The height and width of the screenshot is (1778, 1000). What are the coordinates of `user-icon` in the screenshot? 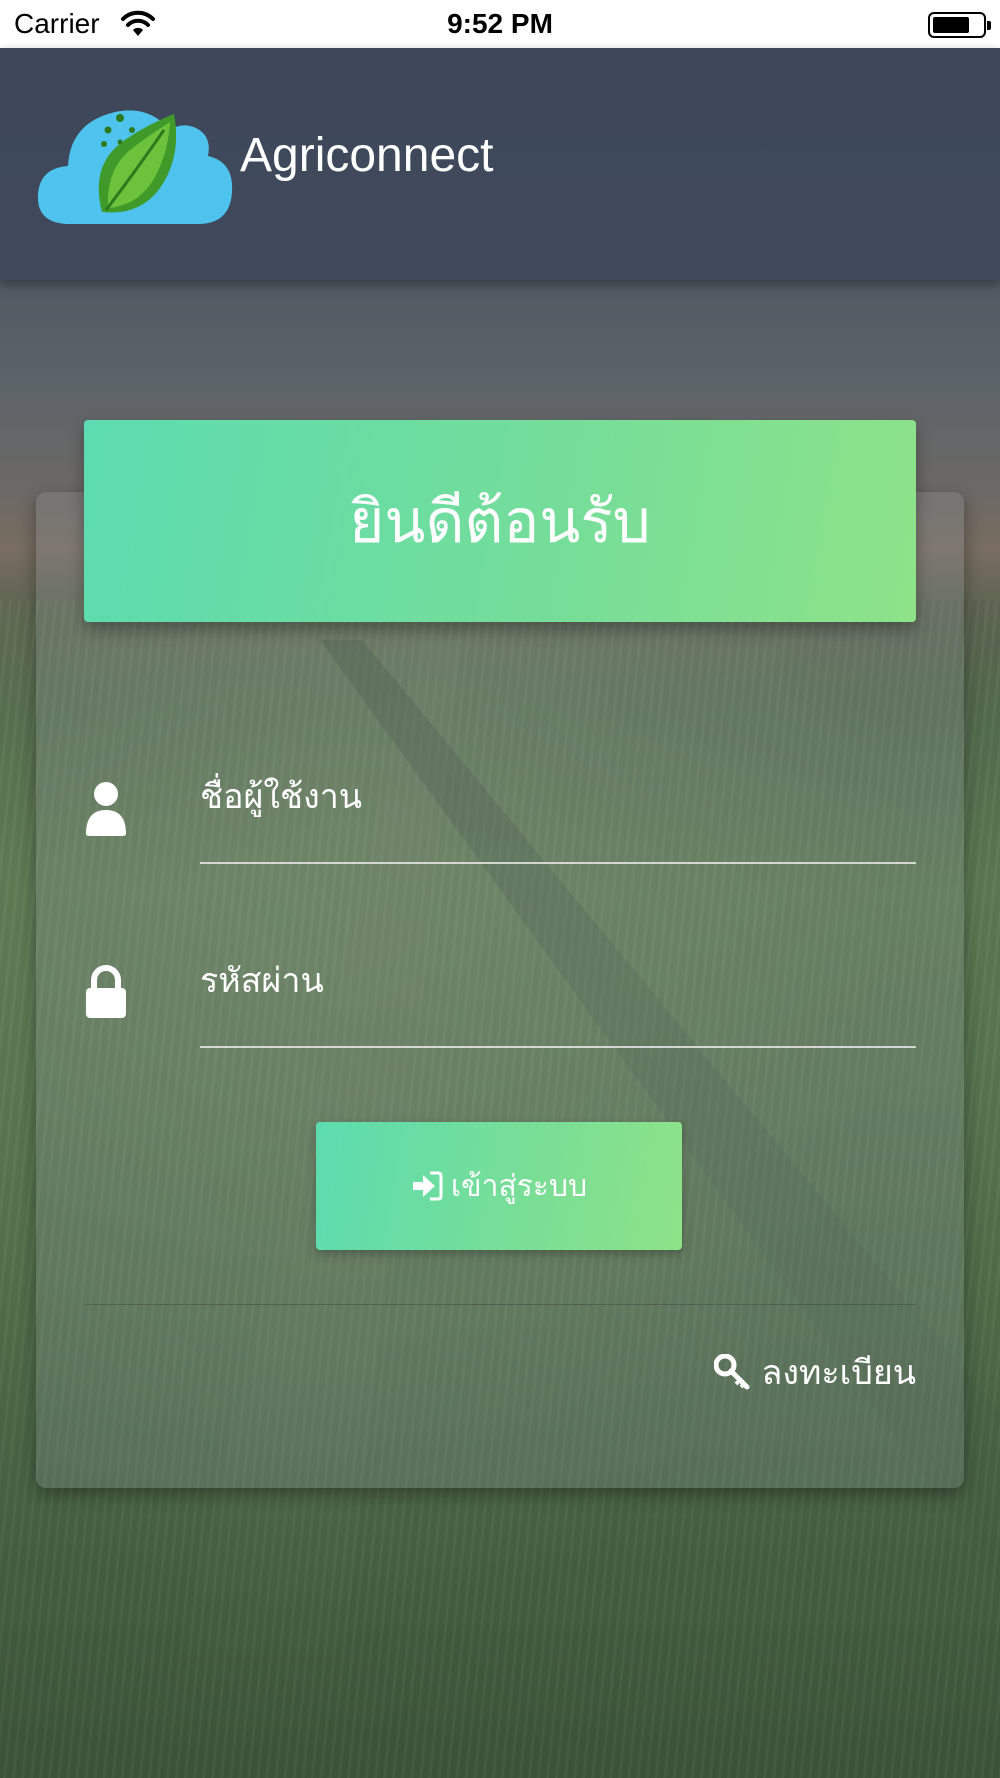 It's located at (106, 809).